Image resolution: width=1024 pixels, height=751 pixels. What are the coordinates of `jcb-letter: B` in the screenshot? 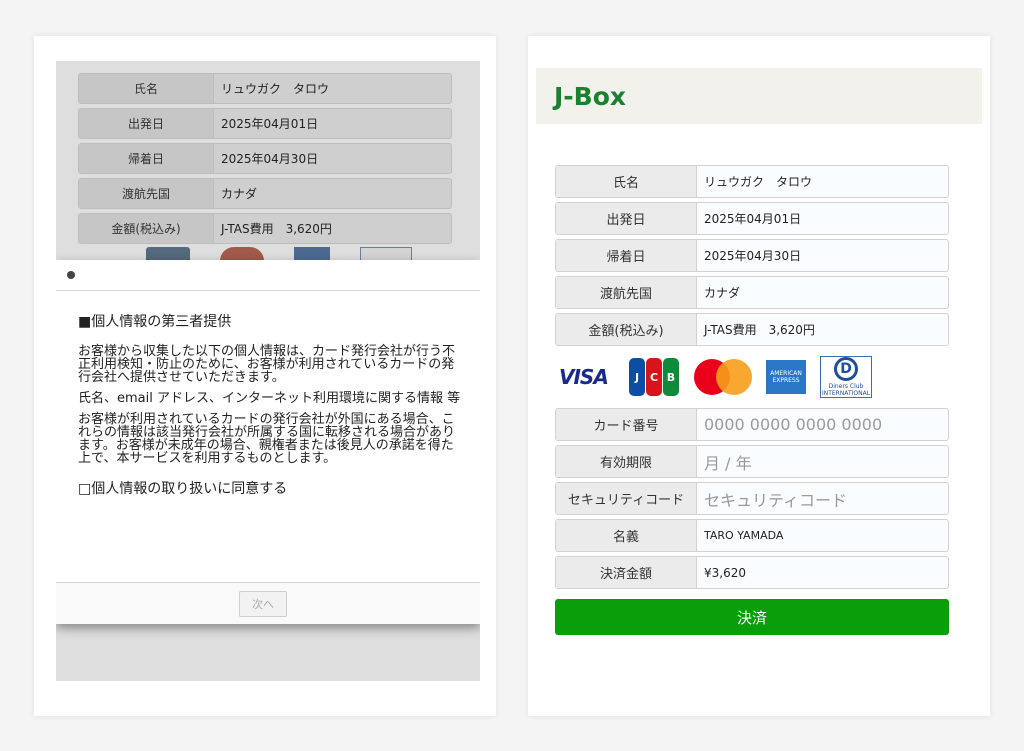 It's located at (671, 377).